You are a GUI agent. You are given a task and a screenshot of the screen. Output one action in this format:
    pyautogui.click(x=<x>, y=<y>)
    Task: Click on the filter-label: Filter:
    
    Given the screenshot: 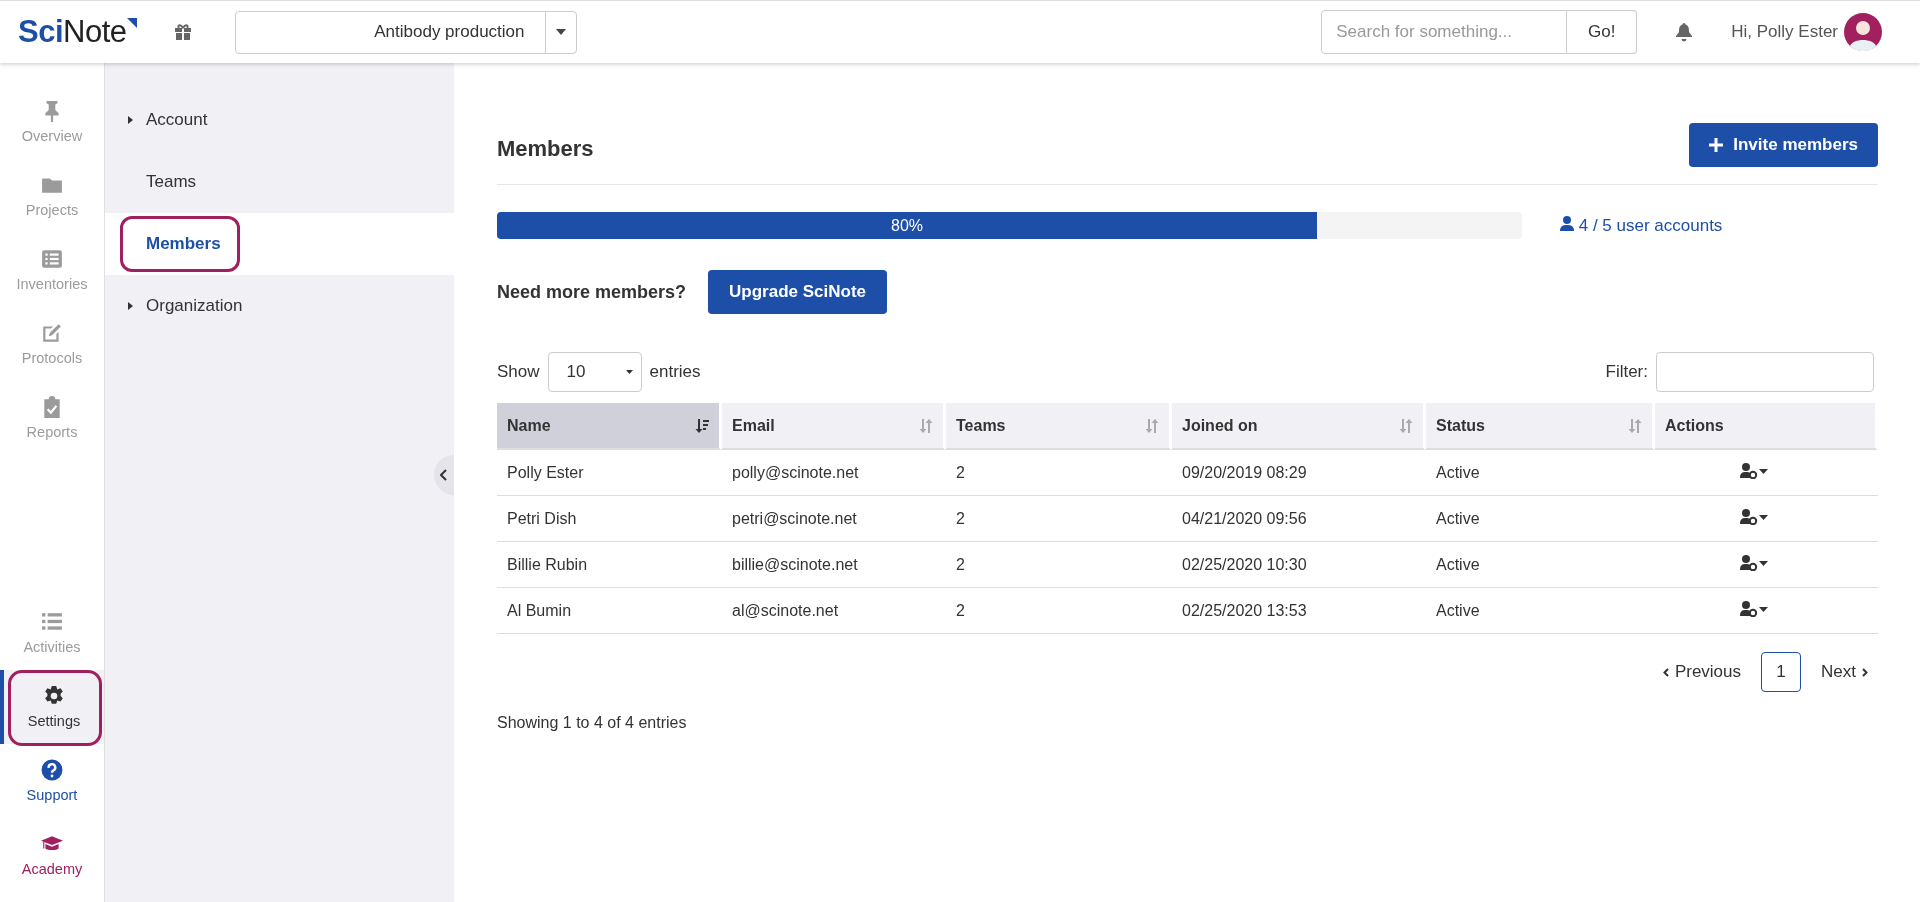 What is the action you would take?
    pyautogui.click(x=1626, y=372)
    